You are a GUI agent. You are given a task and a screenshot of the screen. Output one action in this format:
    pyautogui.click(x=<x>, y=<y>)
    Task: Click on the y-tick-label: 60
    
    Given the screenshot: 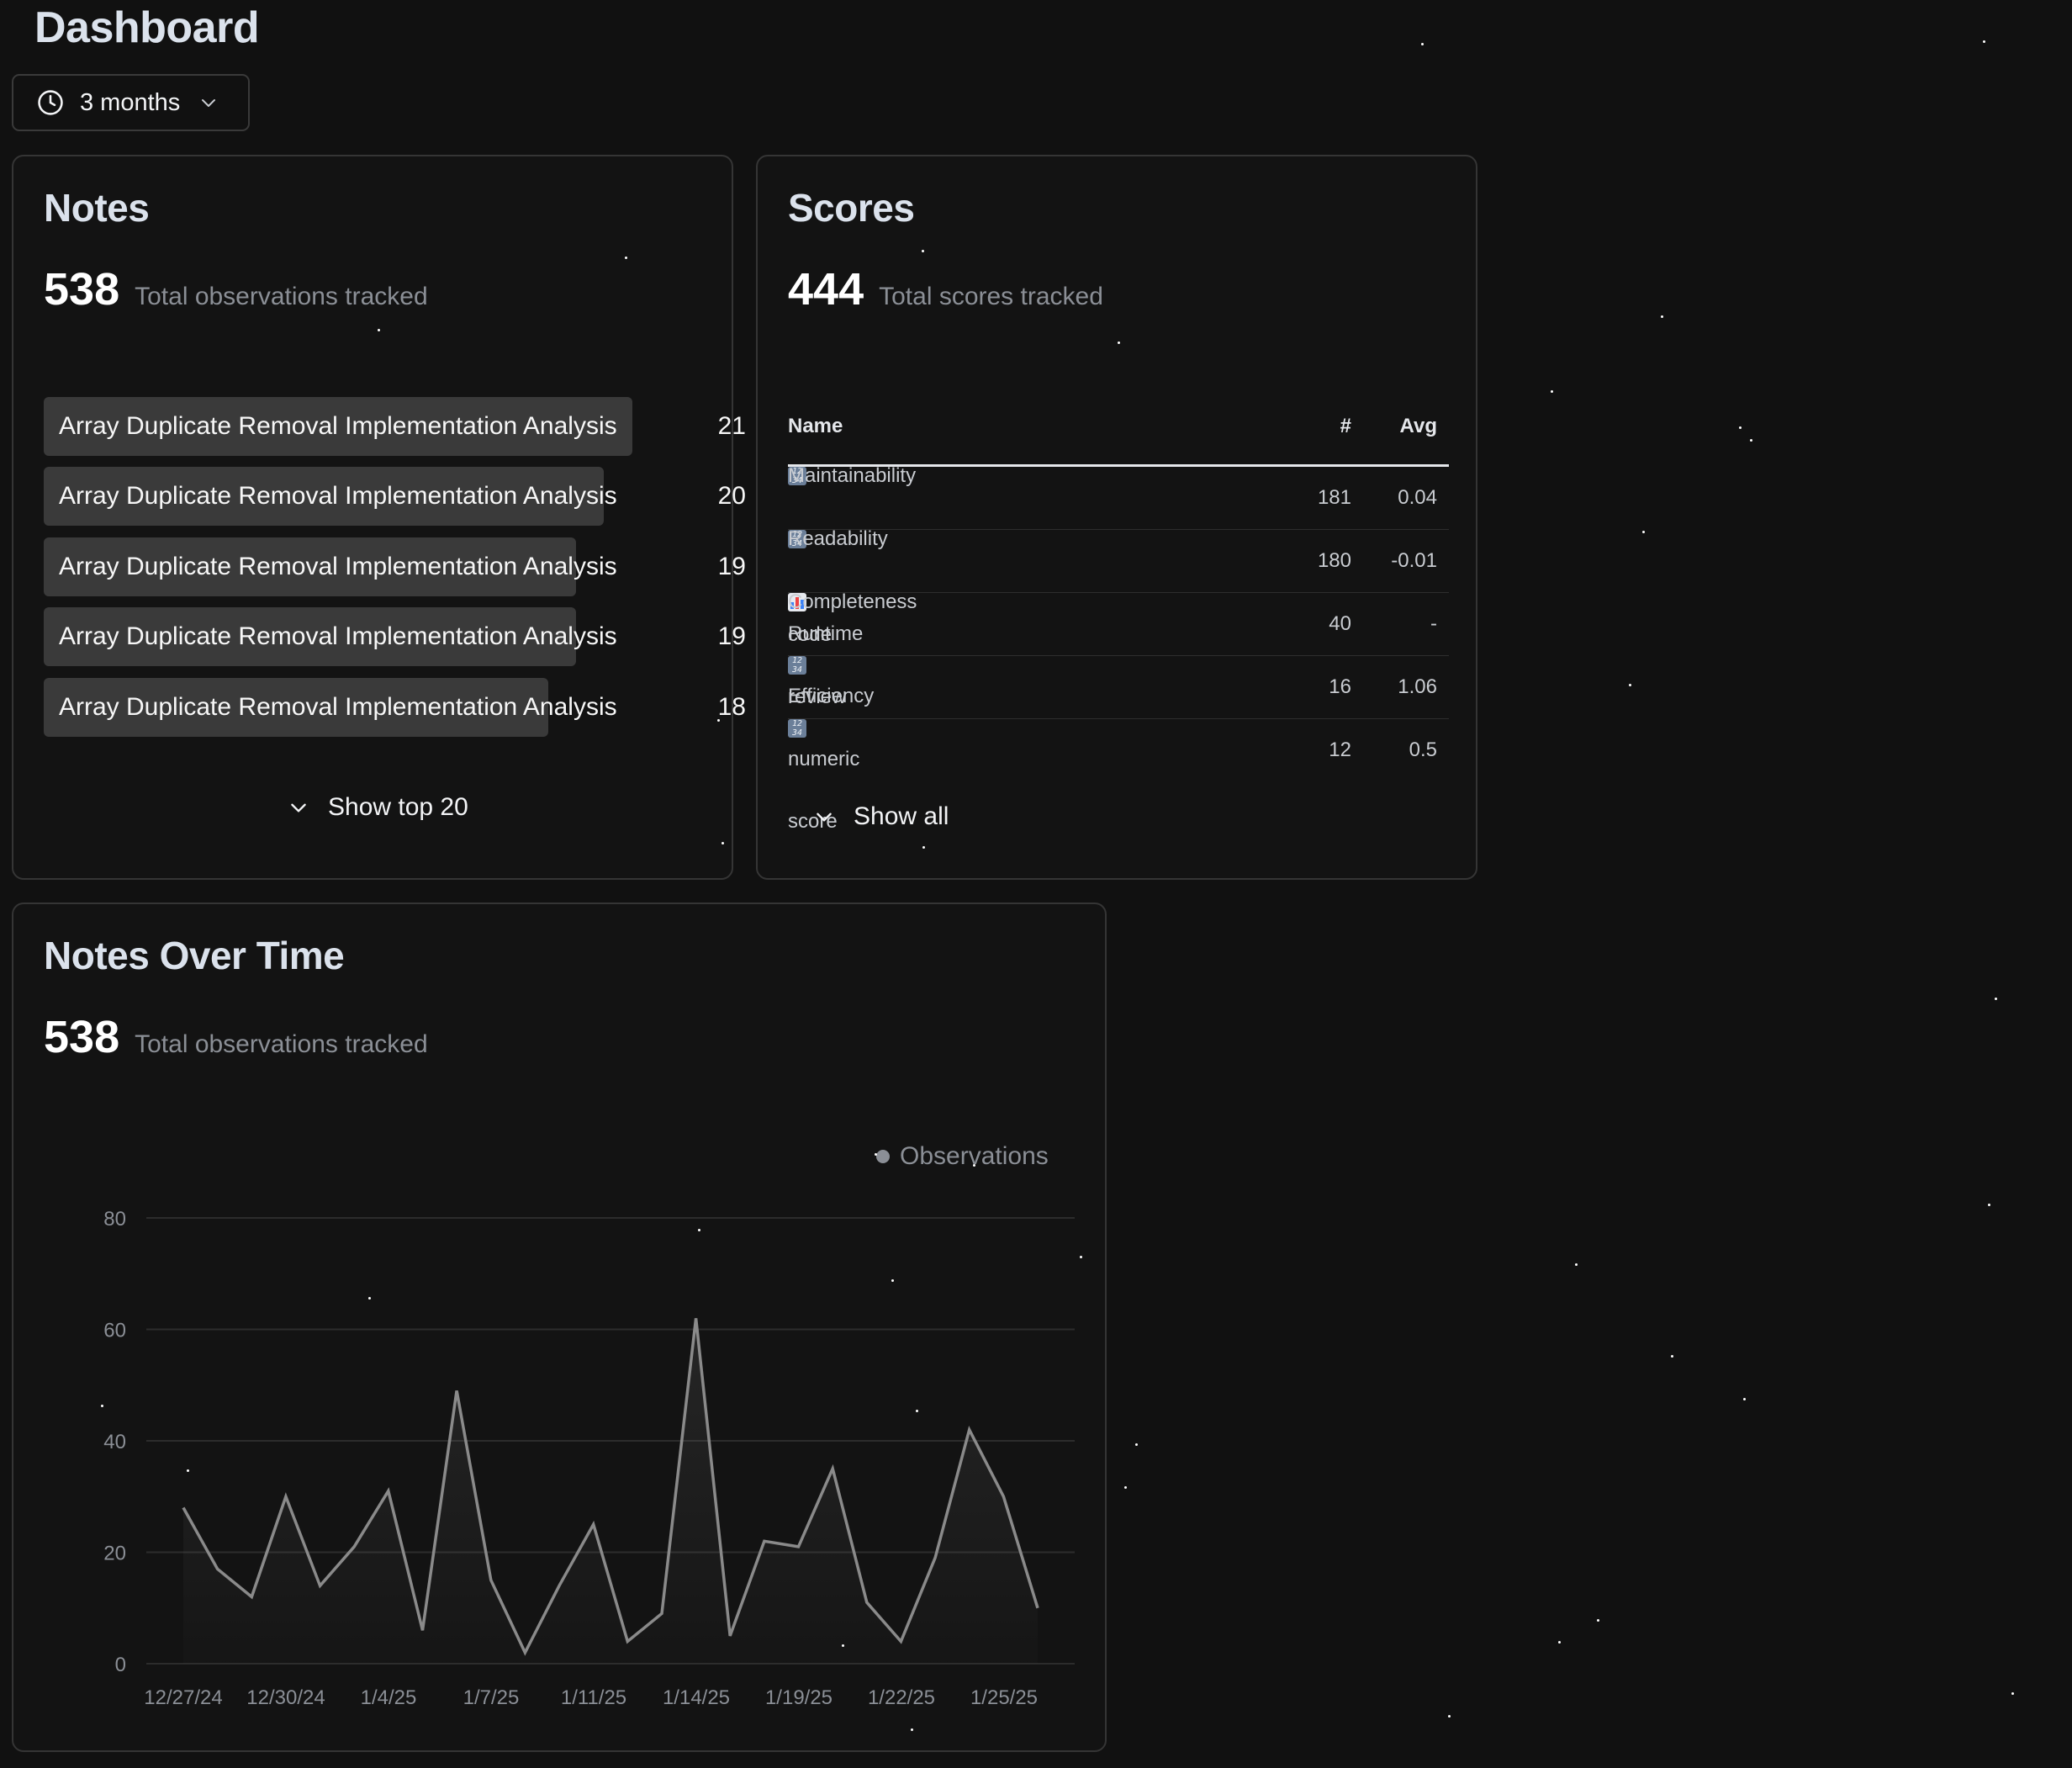 What is the action you would take?
    pyautogui.click(x=114, y=1331)
    